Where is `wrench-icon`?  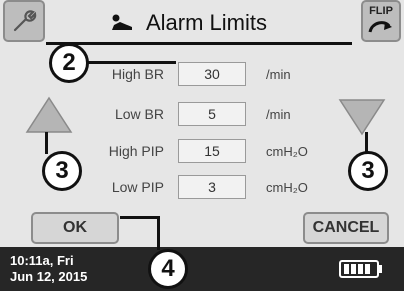 wrench-icon is located at coordinates (25, 21).